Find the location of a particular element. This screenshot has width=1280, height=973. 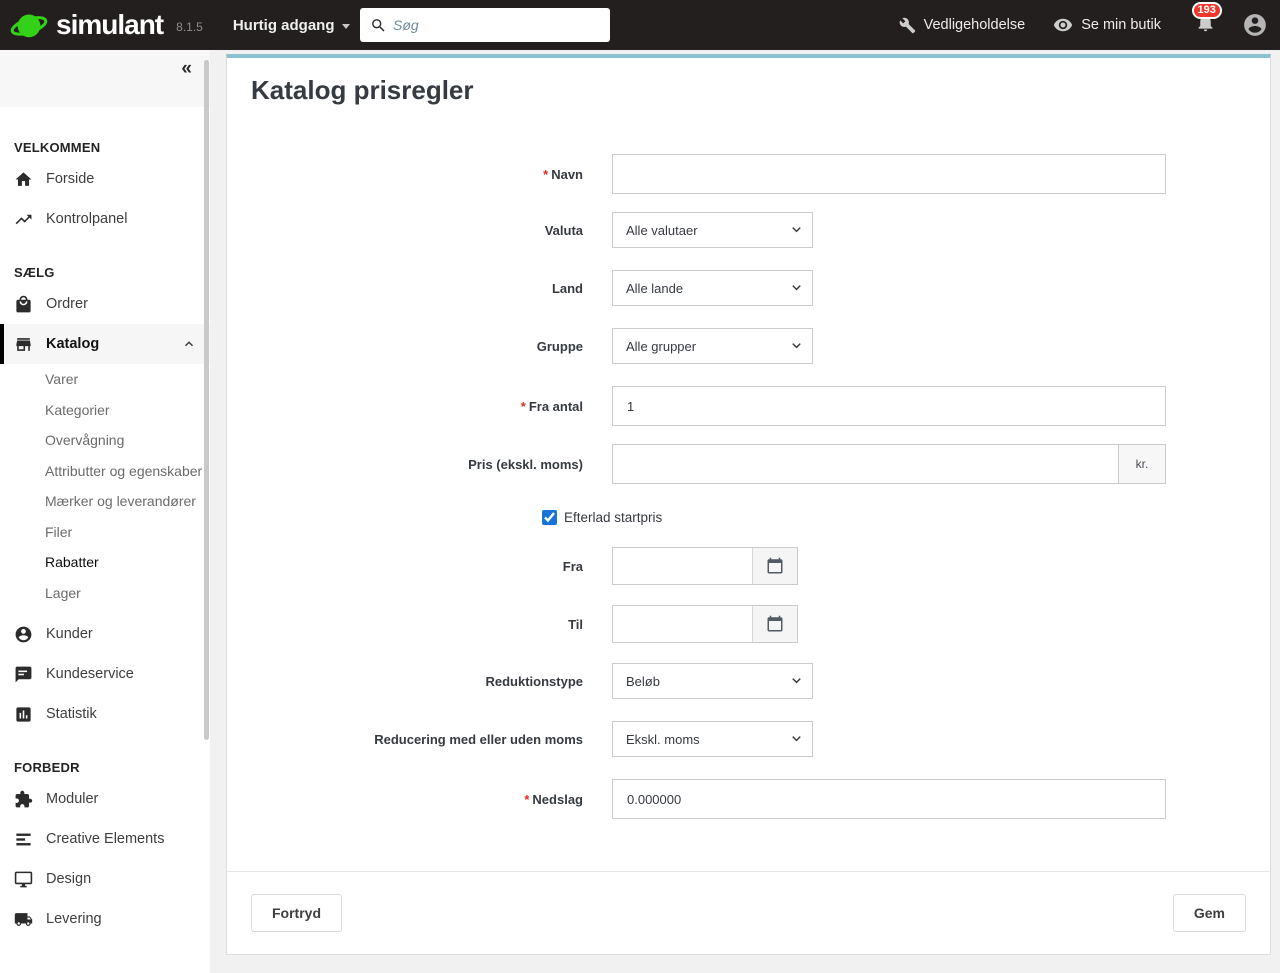

valuta-select: Alle valutaer is located at coordinates (712, 230).